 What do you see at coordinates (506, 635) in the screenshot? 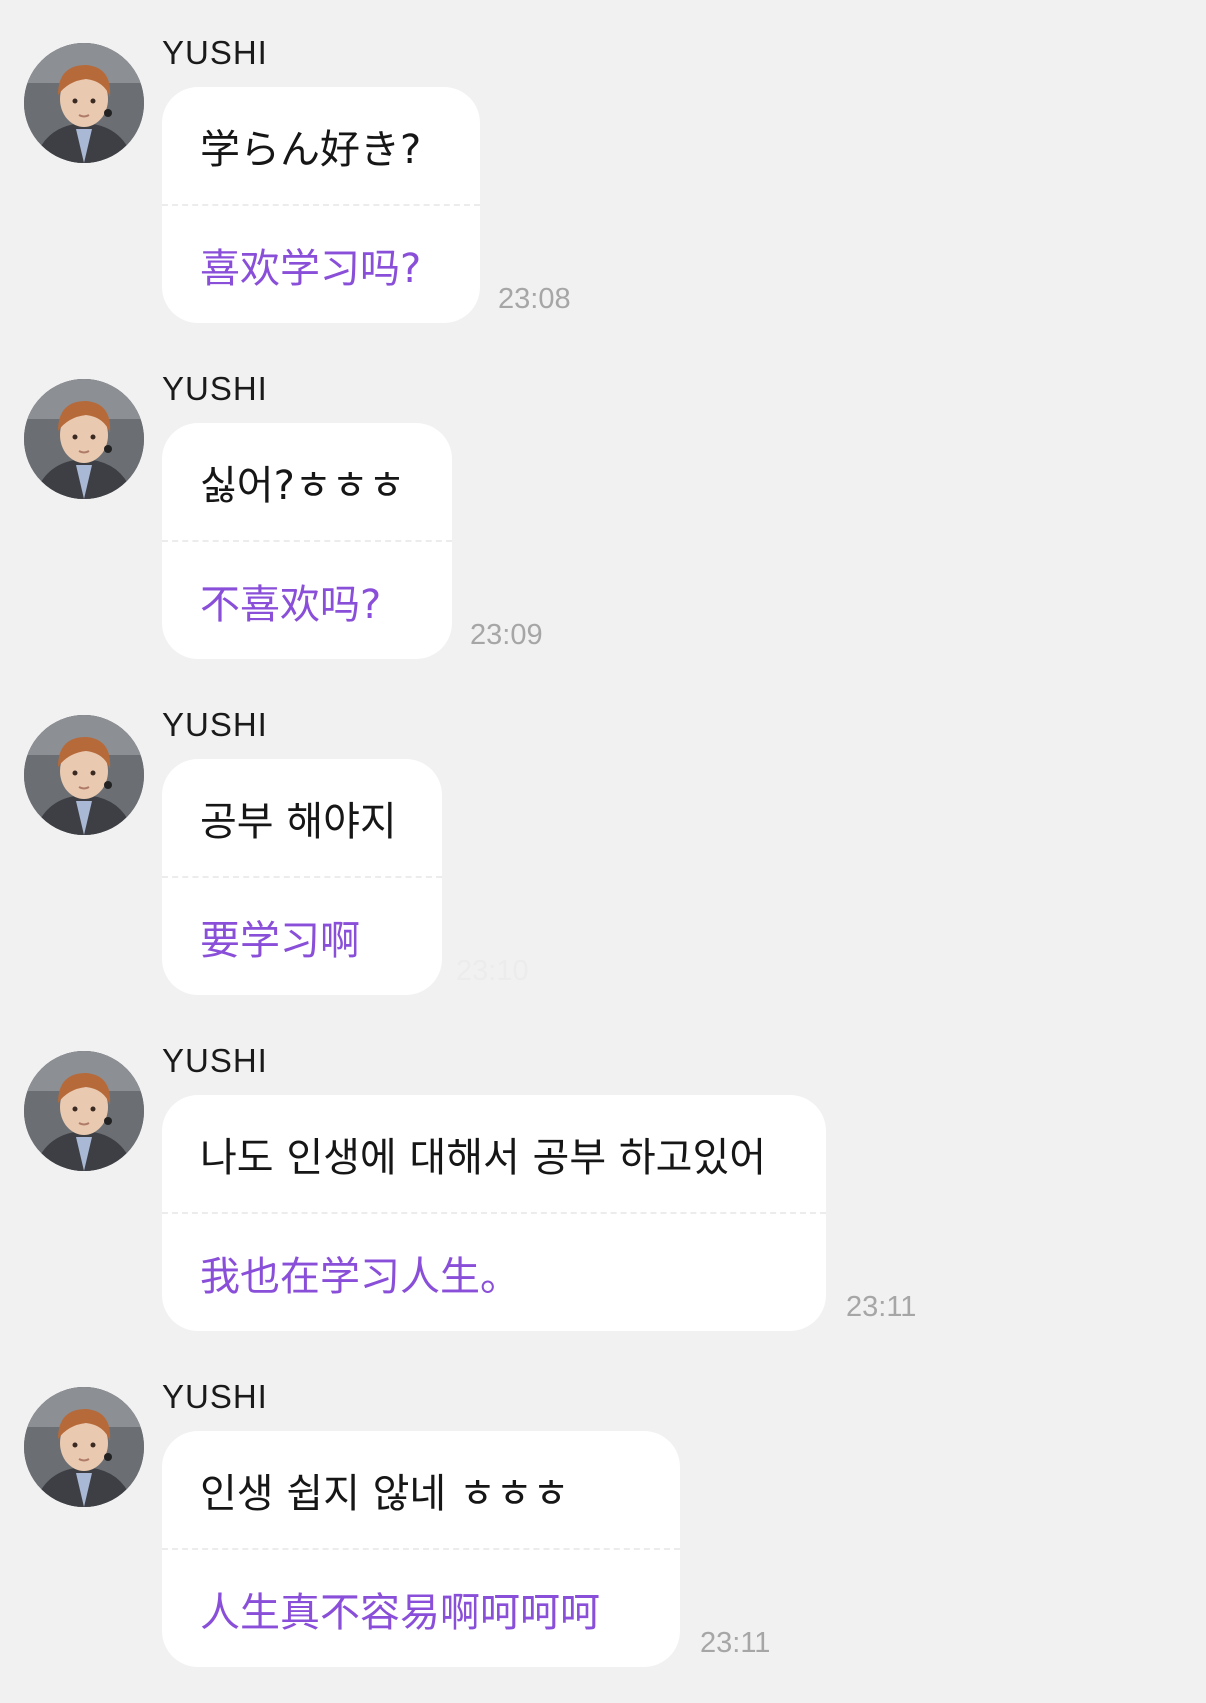
I see `message-time: 23:09` at bounding box center [506, 635].